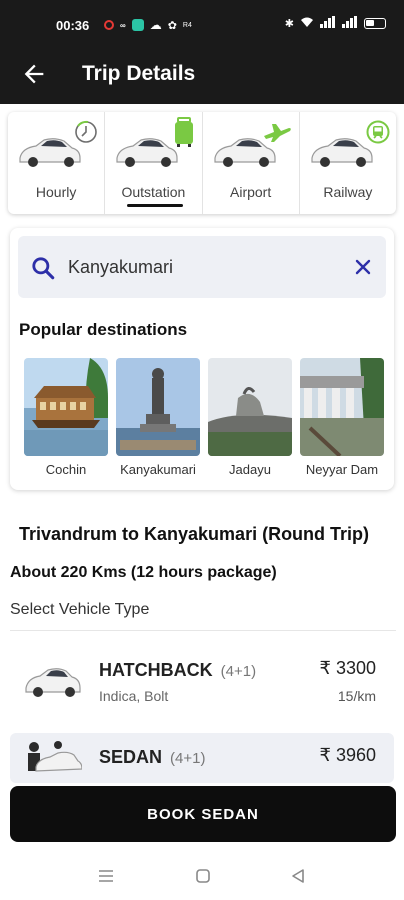  Describe the element at coordinates (375, 23) in the screenshot. I see `battery-icon` at that location.